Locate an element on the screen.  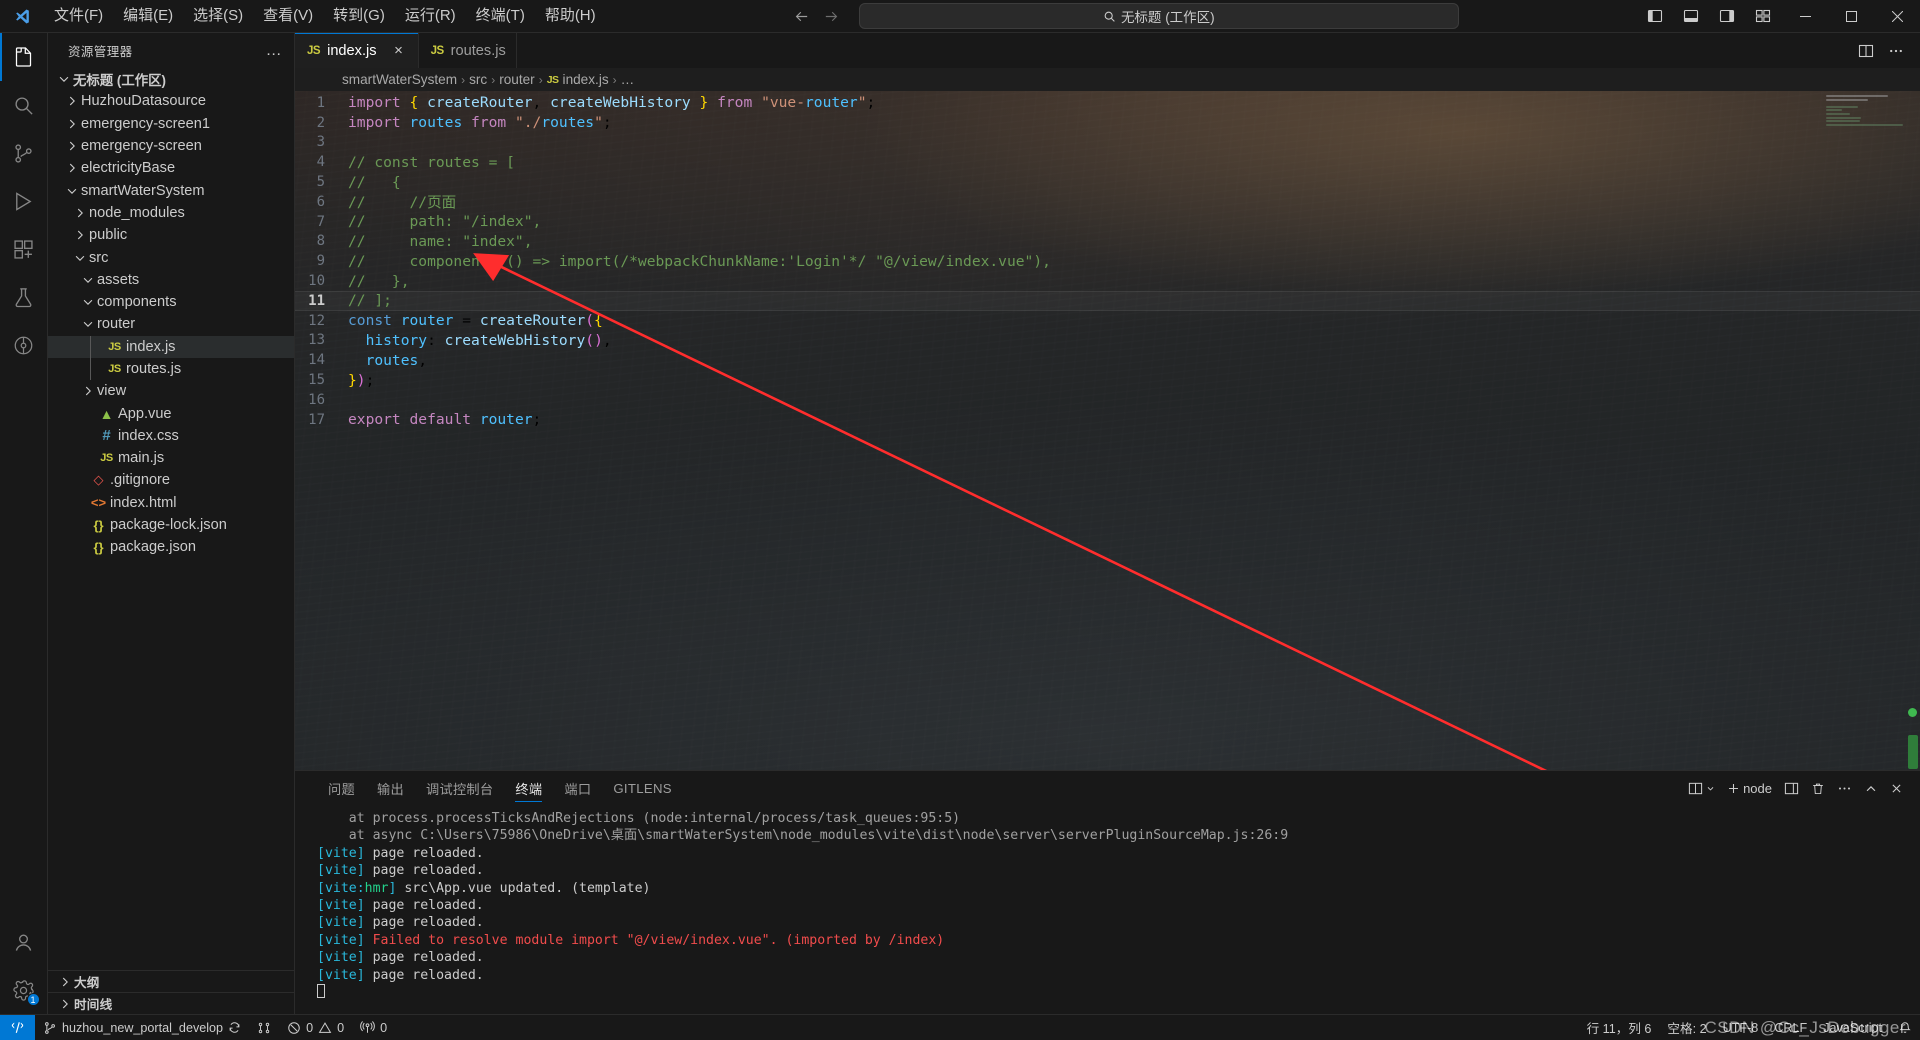
menu-terminal: 终端(T) is located at coordinates (500, 16).